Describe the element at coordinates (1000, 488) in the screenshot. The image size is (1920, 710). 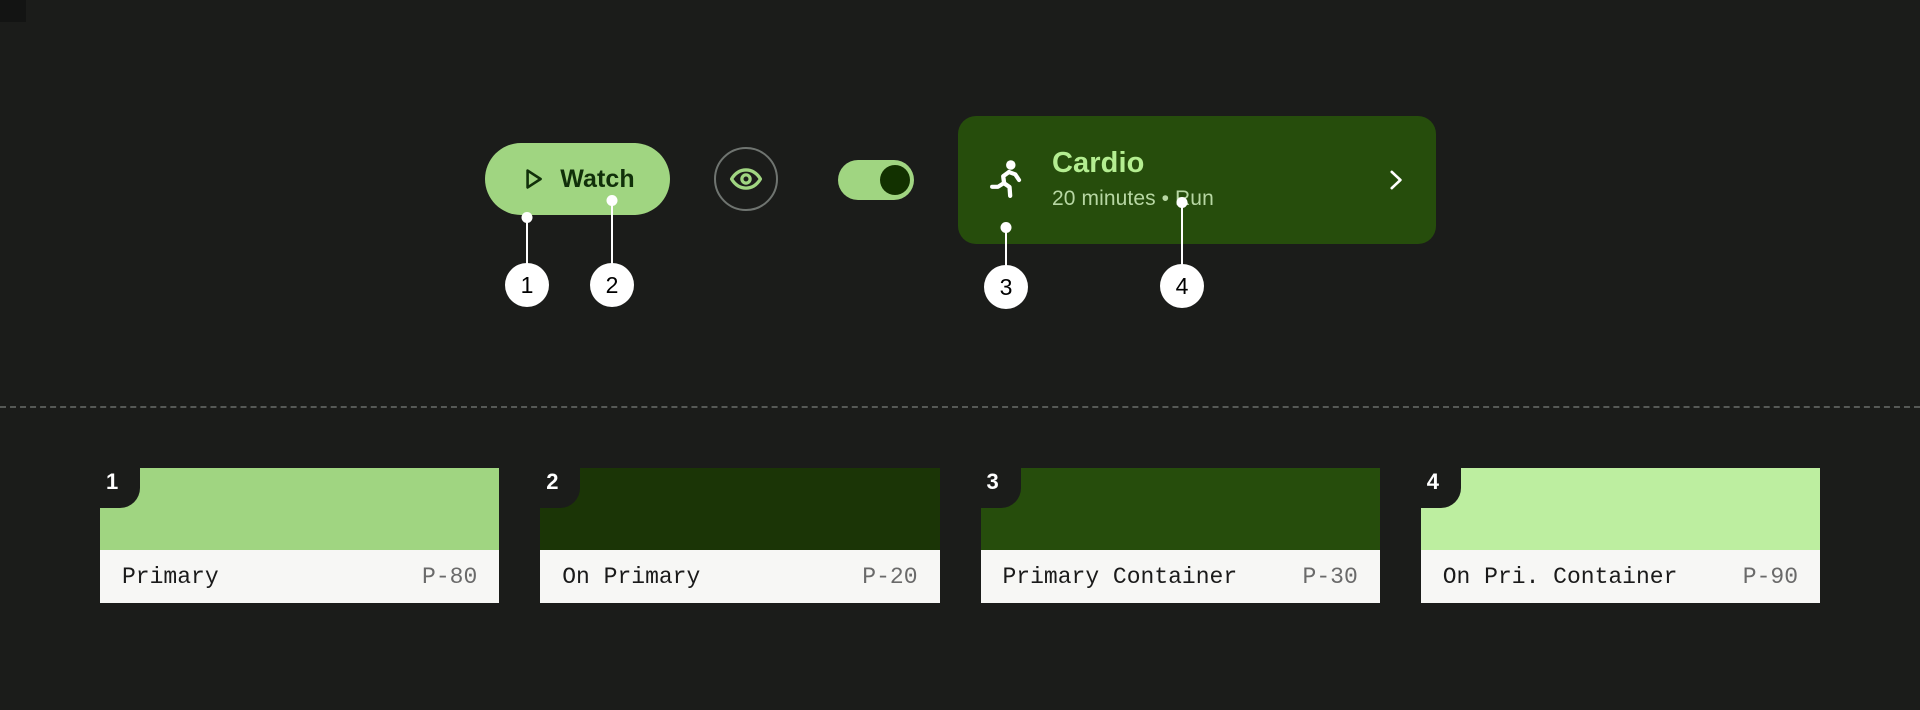
I see `swatch-badge: 3` at that location.